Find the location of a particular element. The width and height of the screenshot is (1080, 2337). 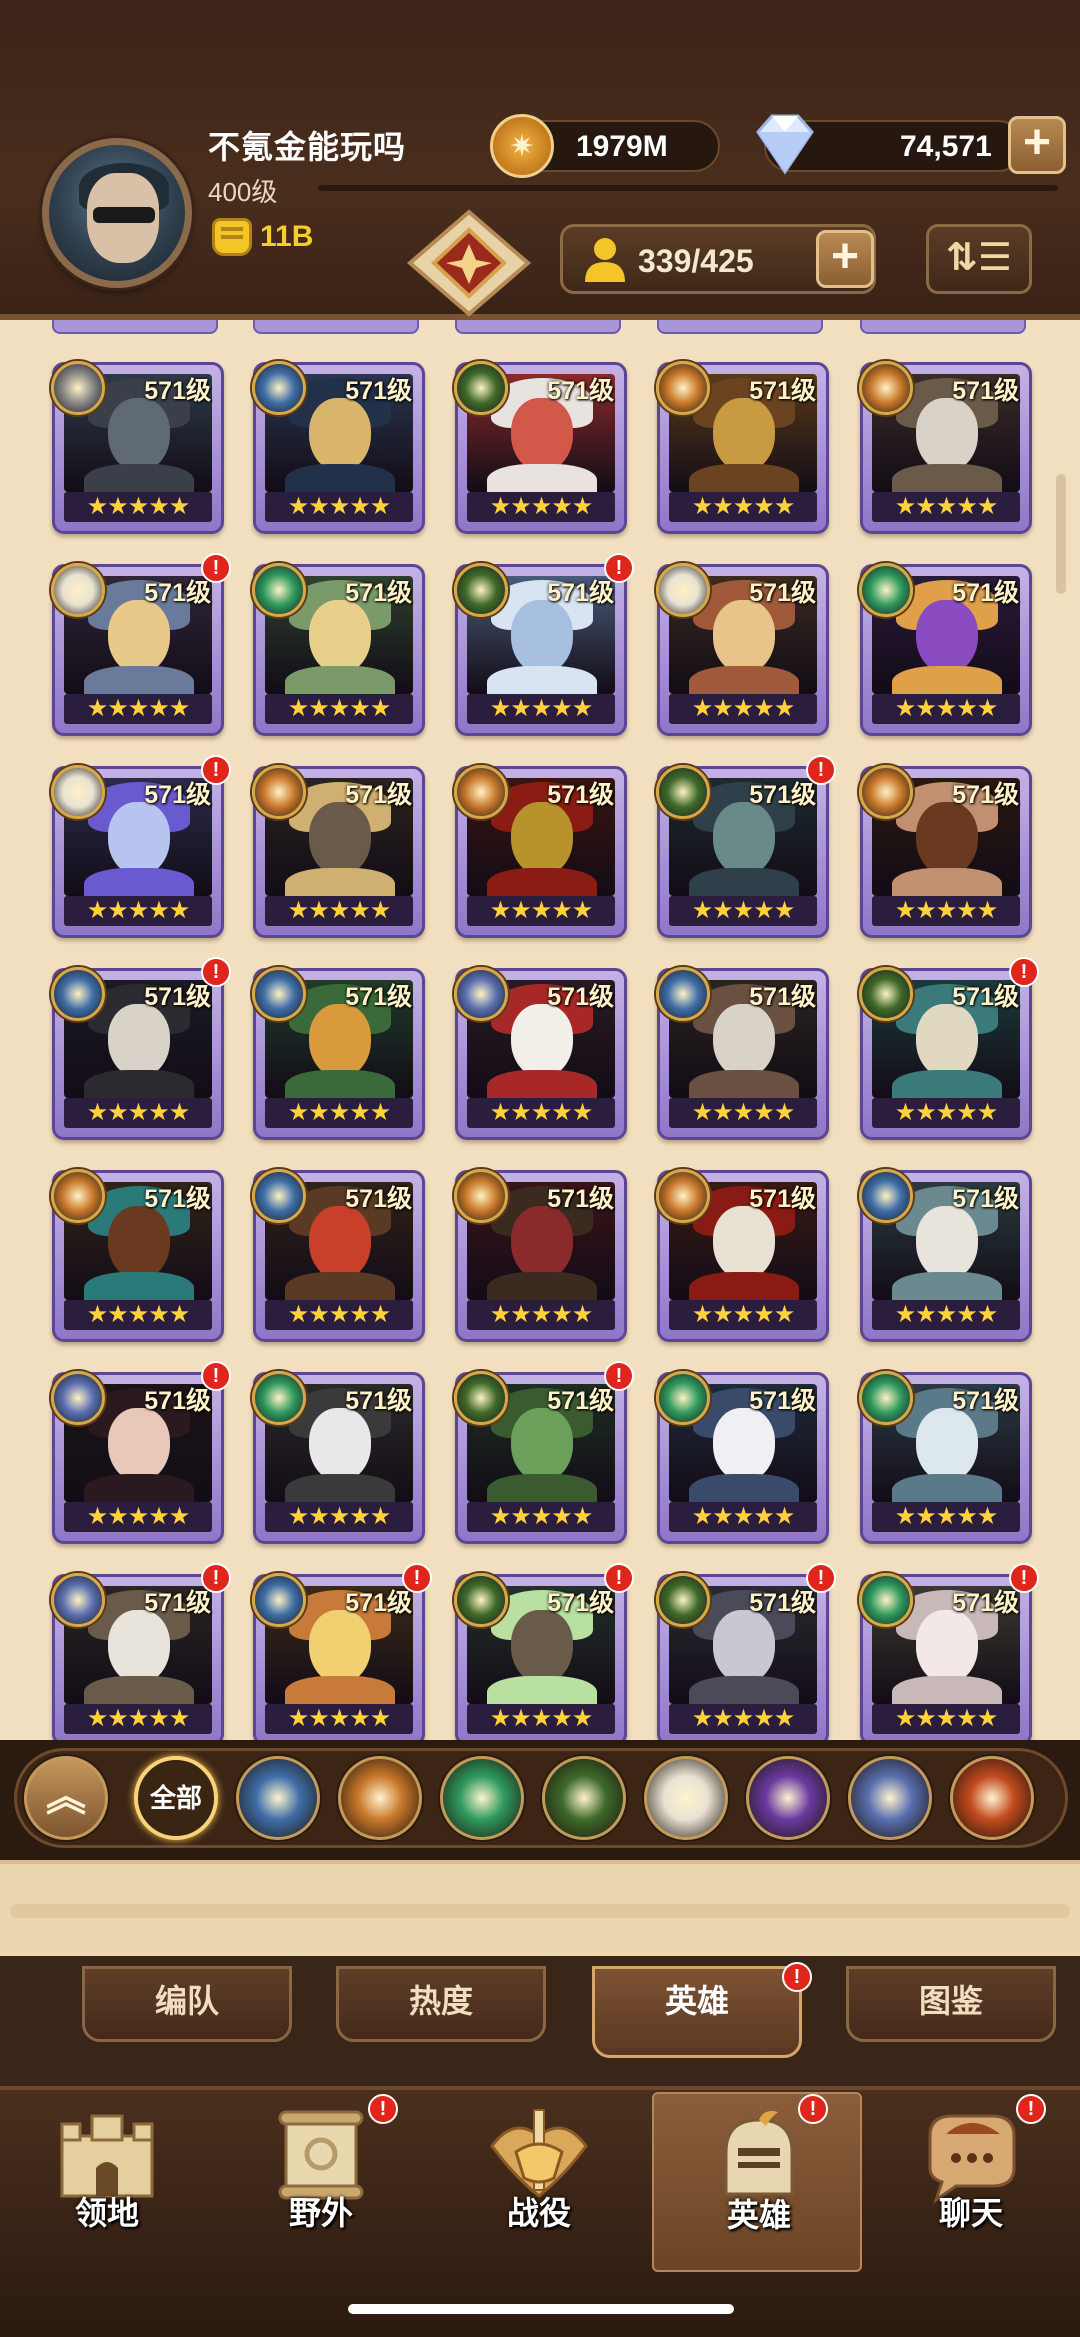

filter-graveborn-button is located at coordinates (584, 1798).